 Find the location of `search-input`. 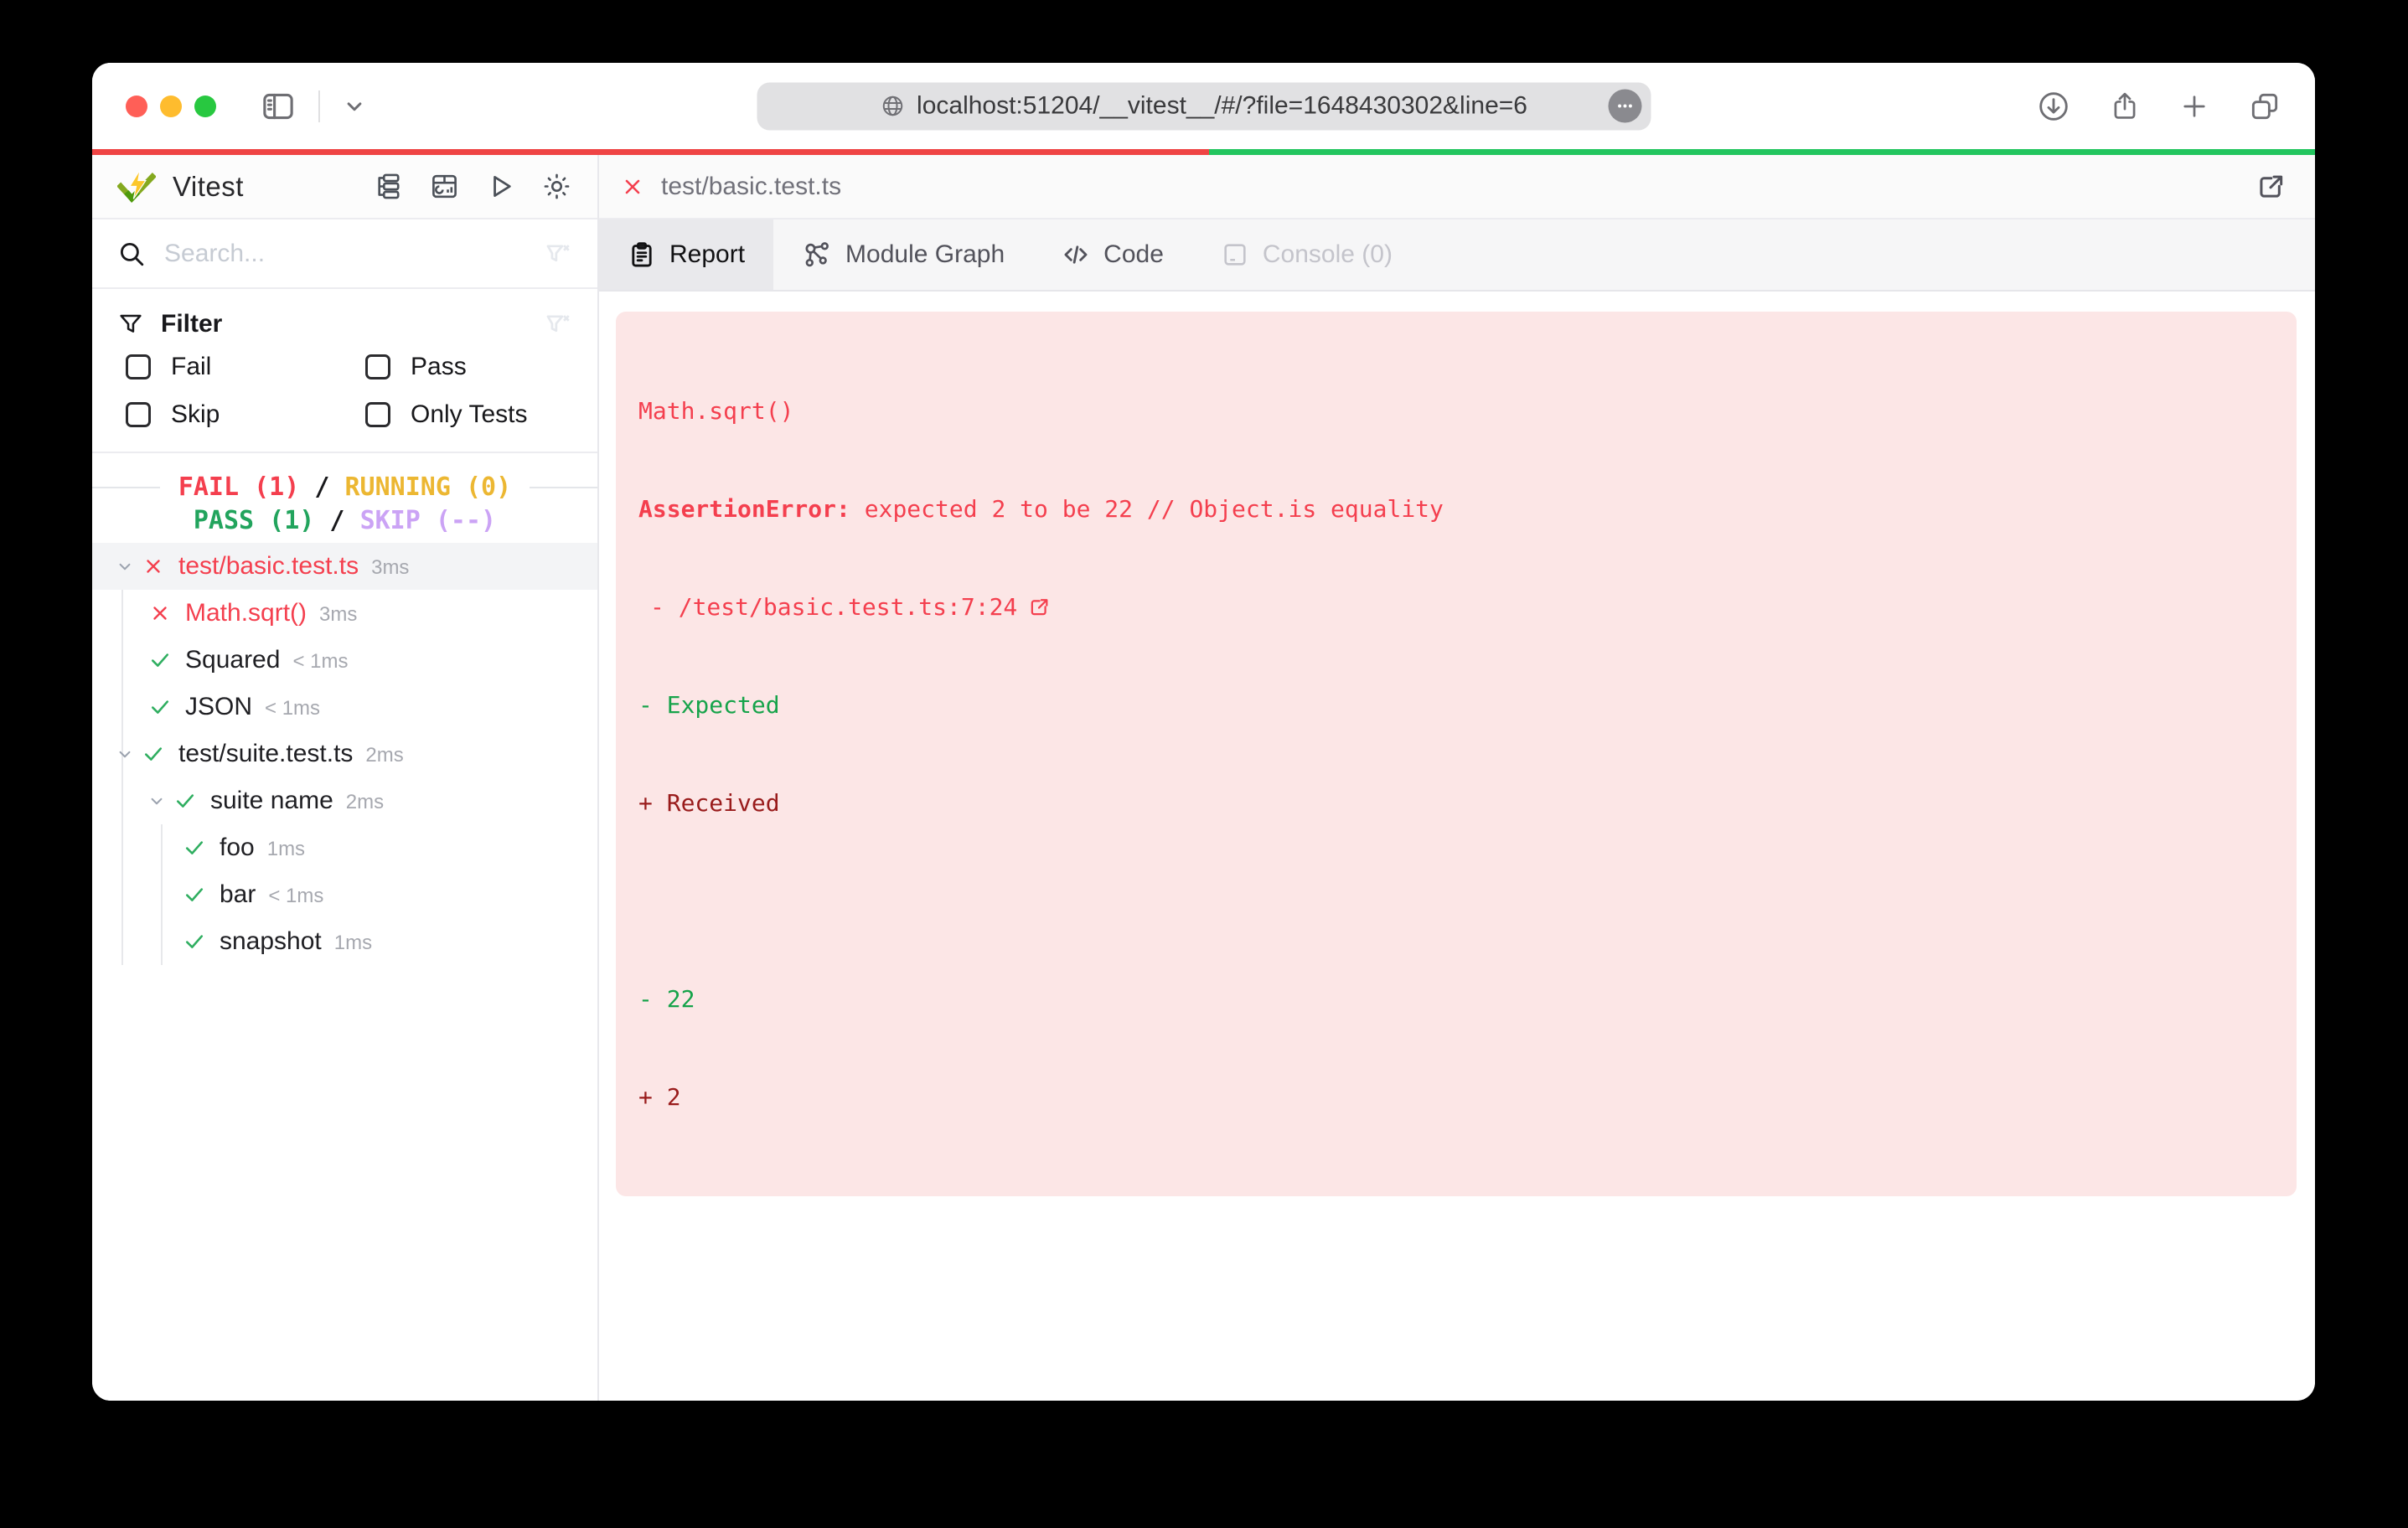

search-input is located at coordinates (354, 253).